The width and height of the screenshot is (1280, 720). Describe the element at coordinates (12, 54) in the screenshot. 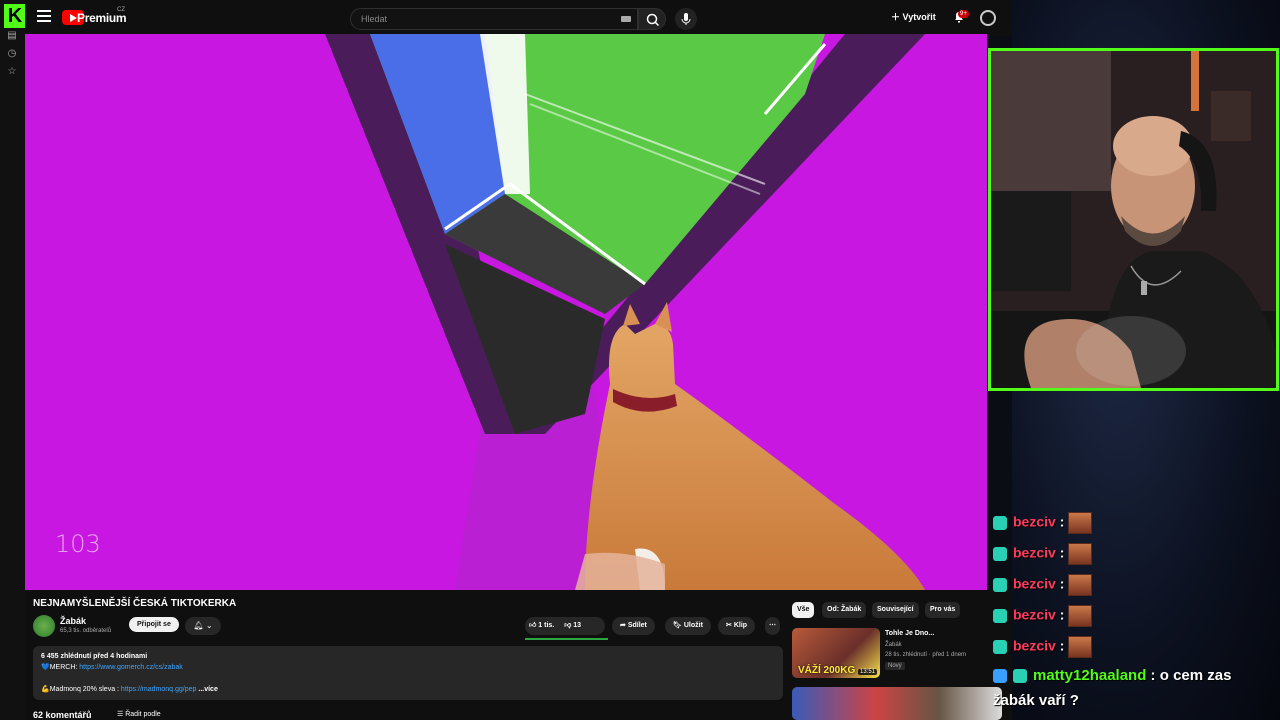

I see `clock-icon: ◷` at that location.